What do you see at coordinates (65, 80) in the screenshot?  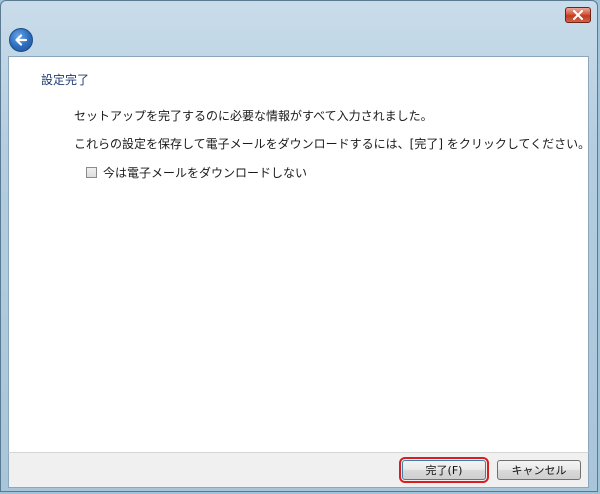 I see `page-title: 設定完了` at bounding box center [65, 80].